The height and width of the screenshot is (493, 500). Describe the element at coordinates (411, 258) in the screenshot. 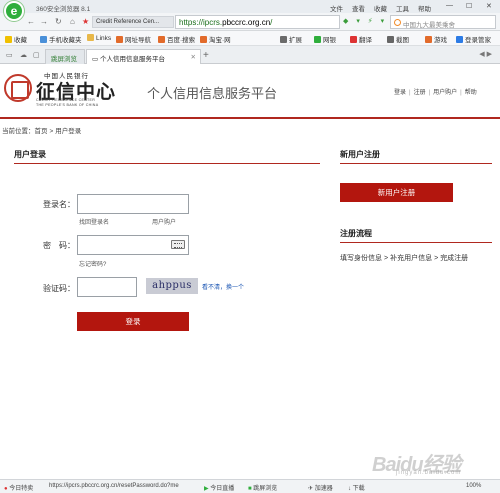

I see `step-user-info: 补充用户信息` at that location.